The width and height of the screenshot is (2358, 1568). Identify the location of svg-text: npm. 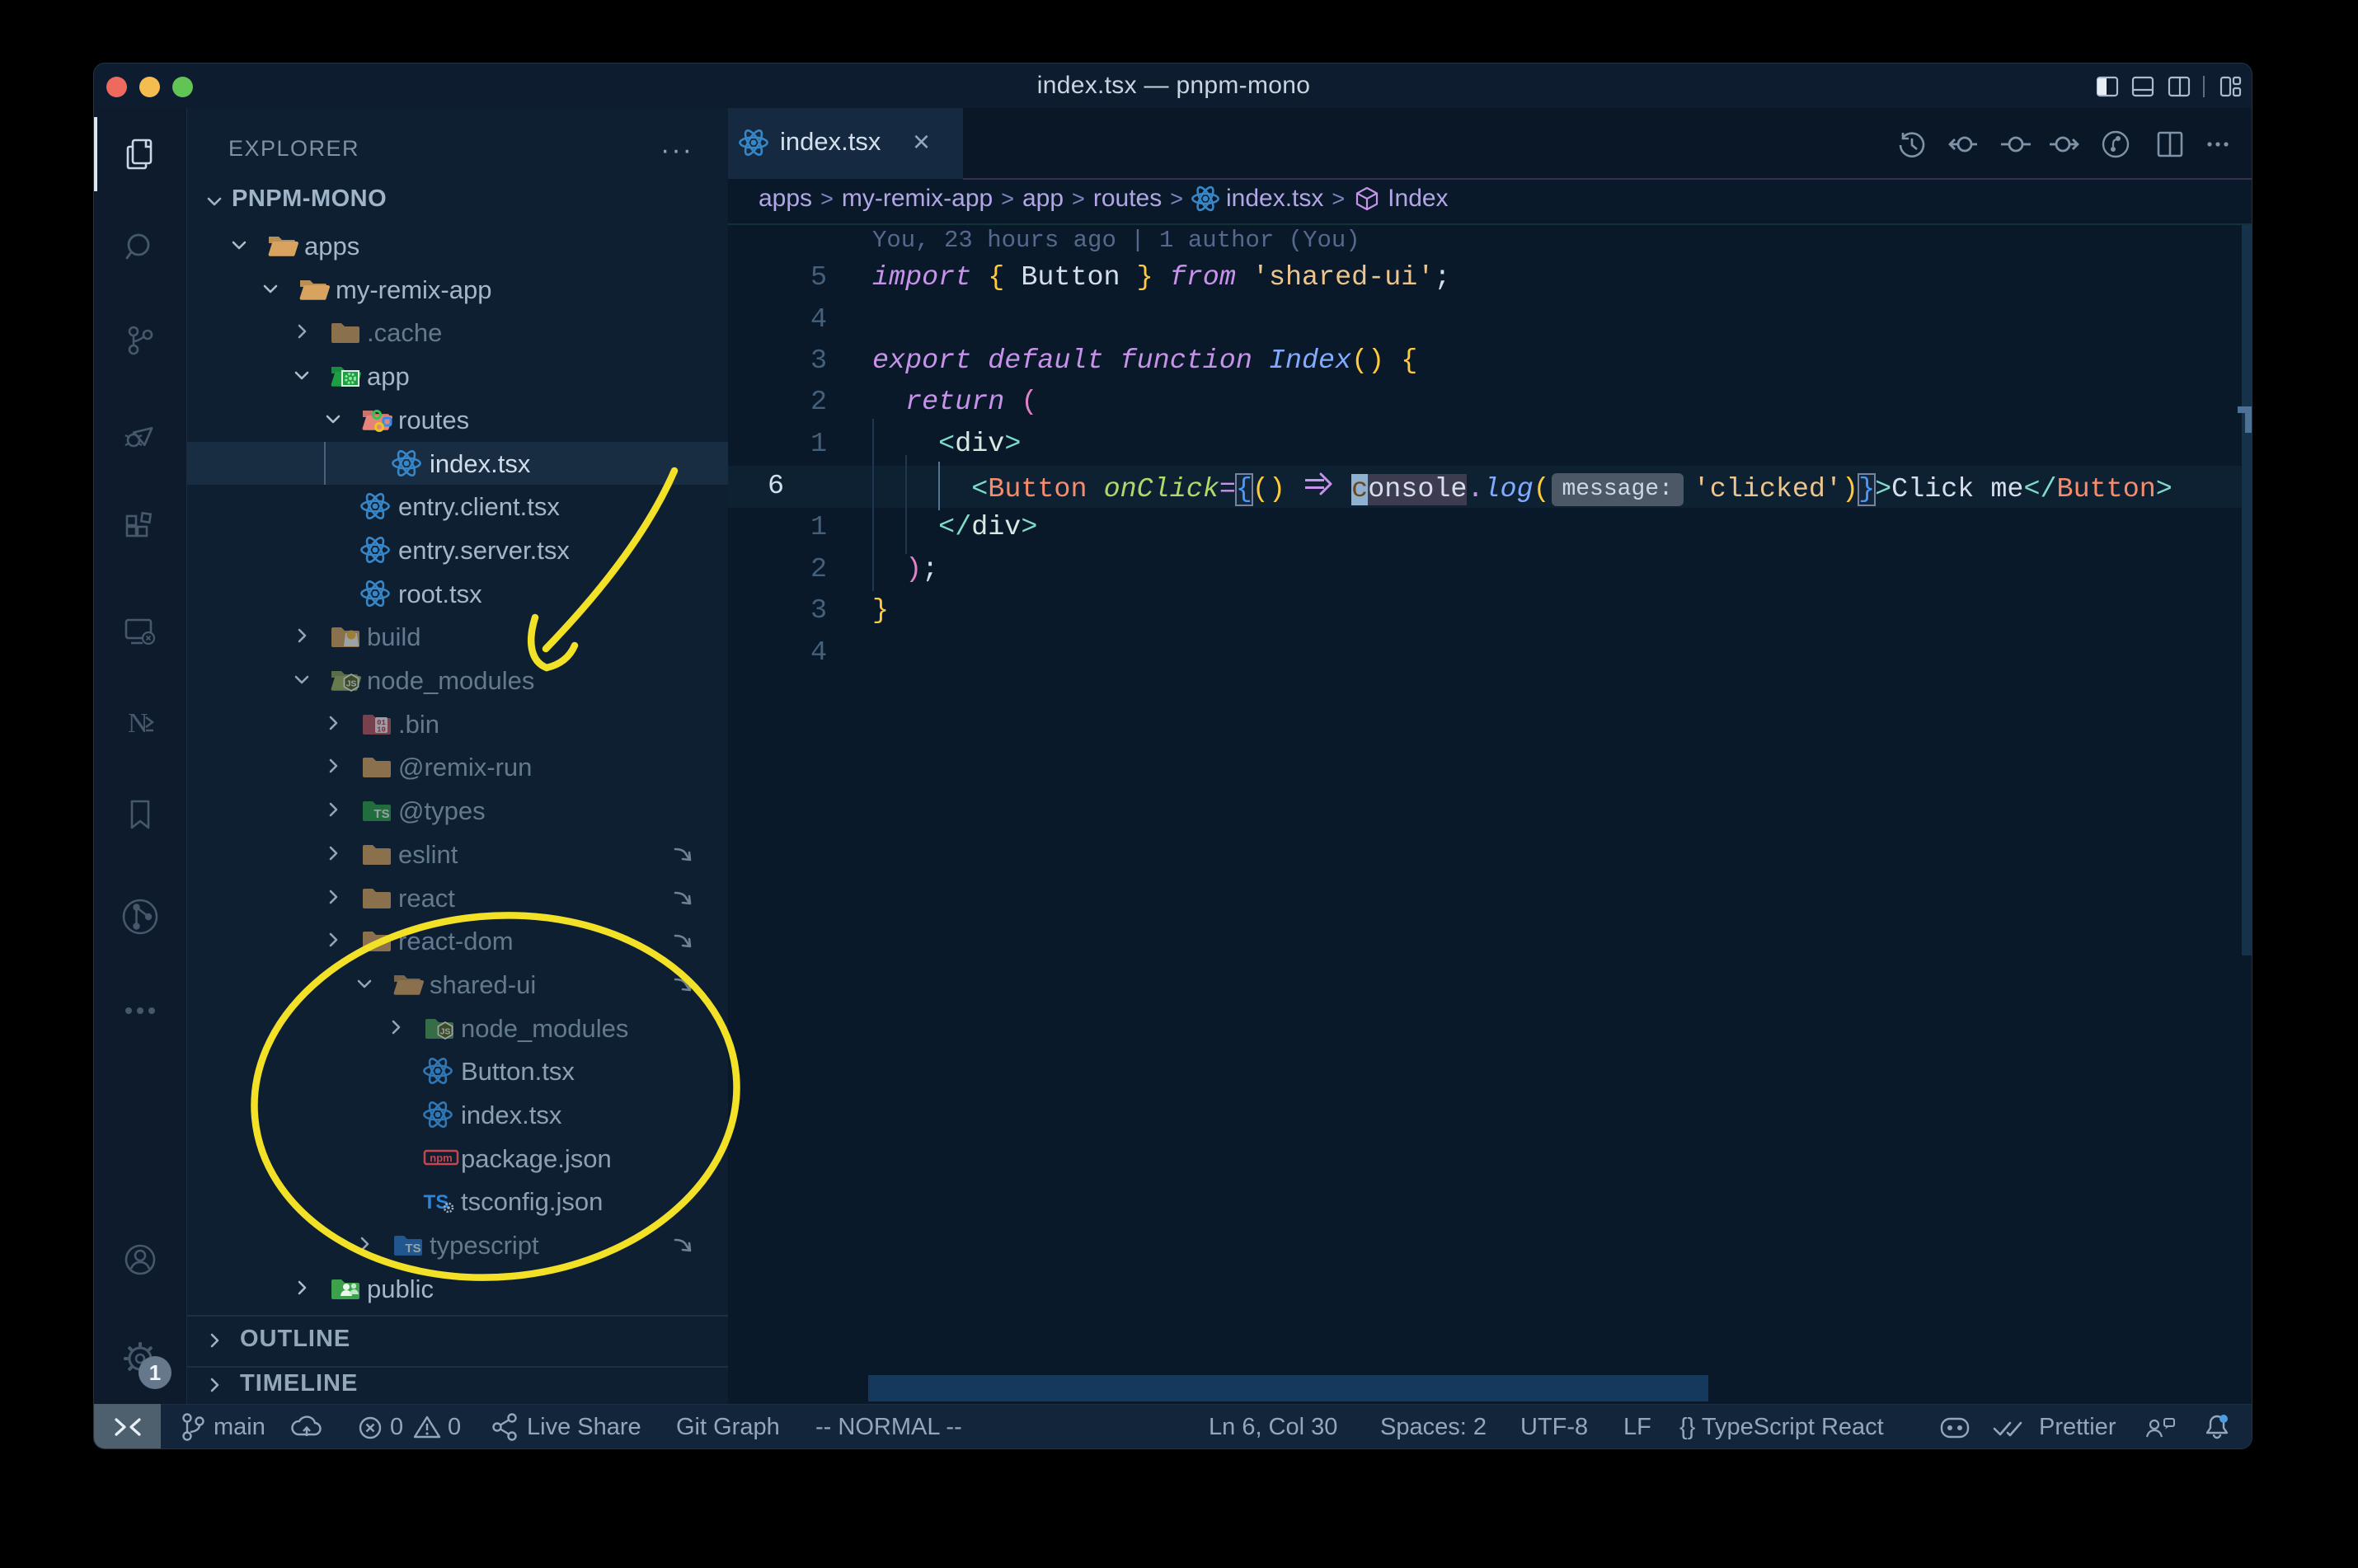
(441, 1158).